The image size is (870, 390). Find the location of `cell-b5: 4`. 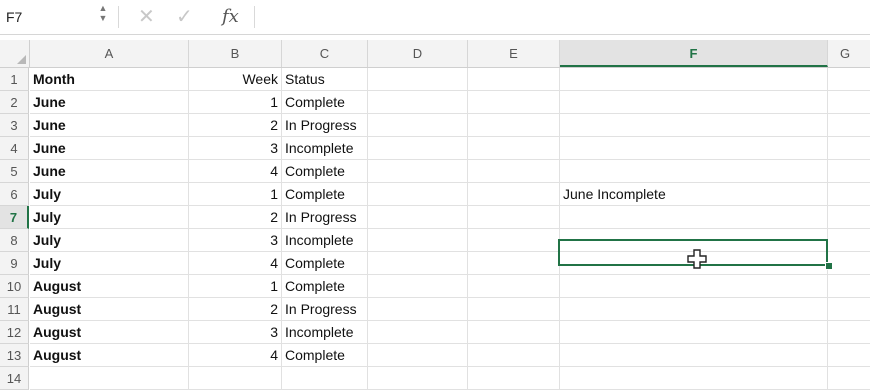

cell-b5: 4 is located at coordinates (235, 171).